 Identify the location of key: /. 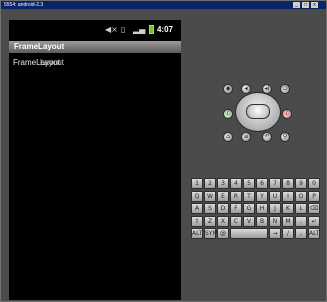
(288, 233).